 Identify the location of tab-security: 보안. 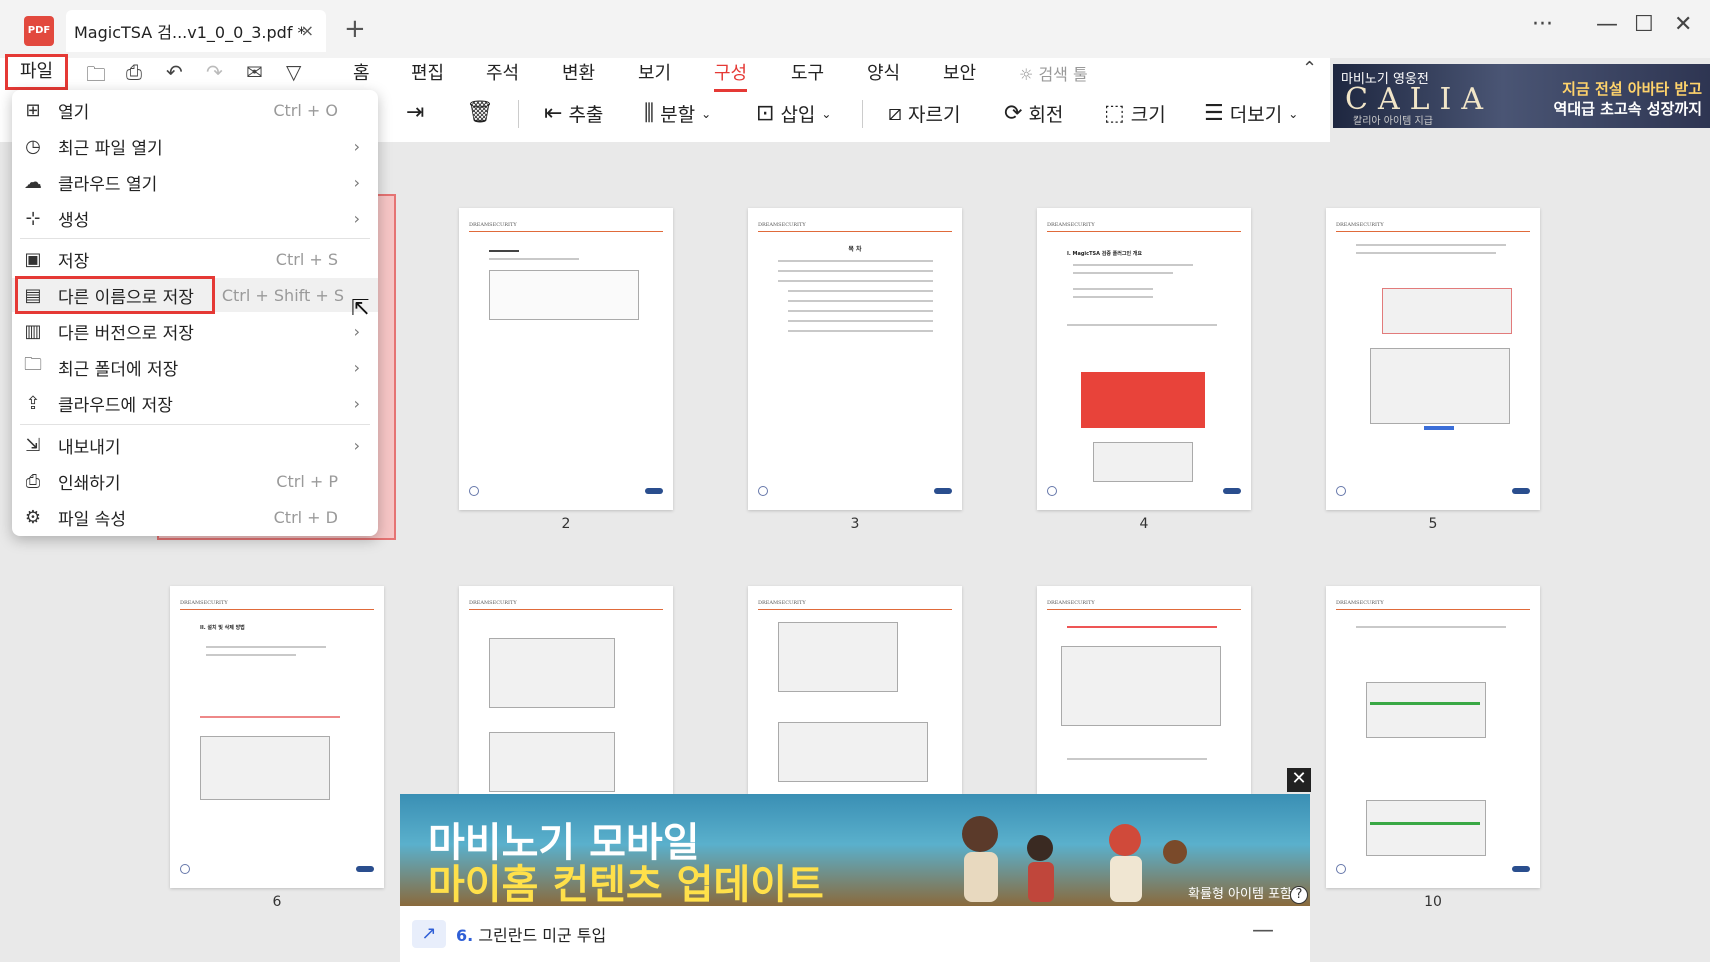
(959, 72).